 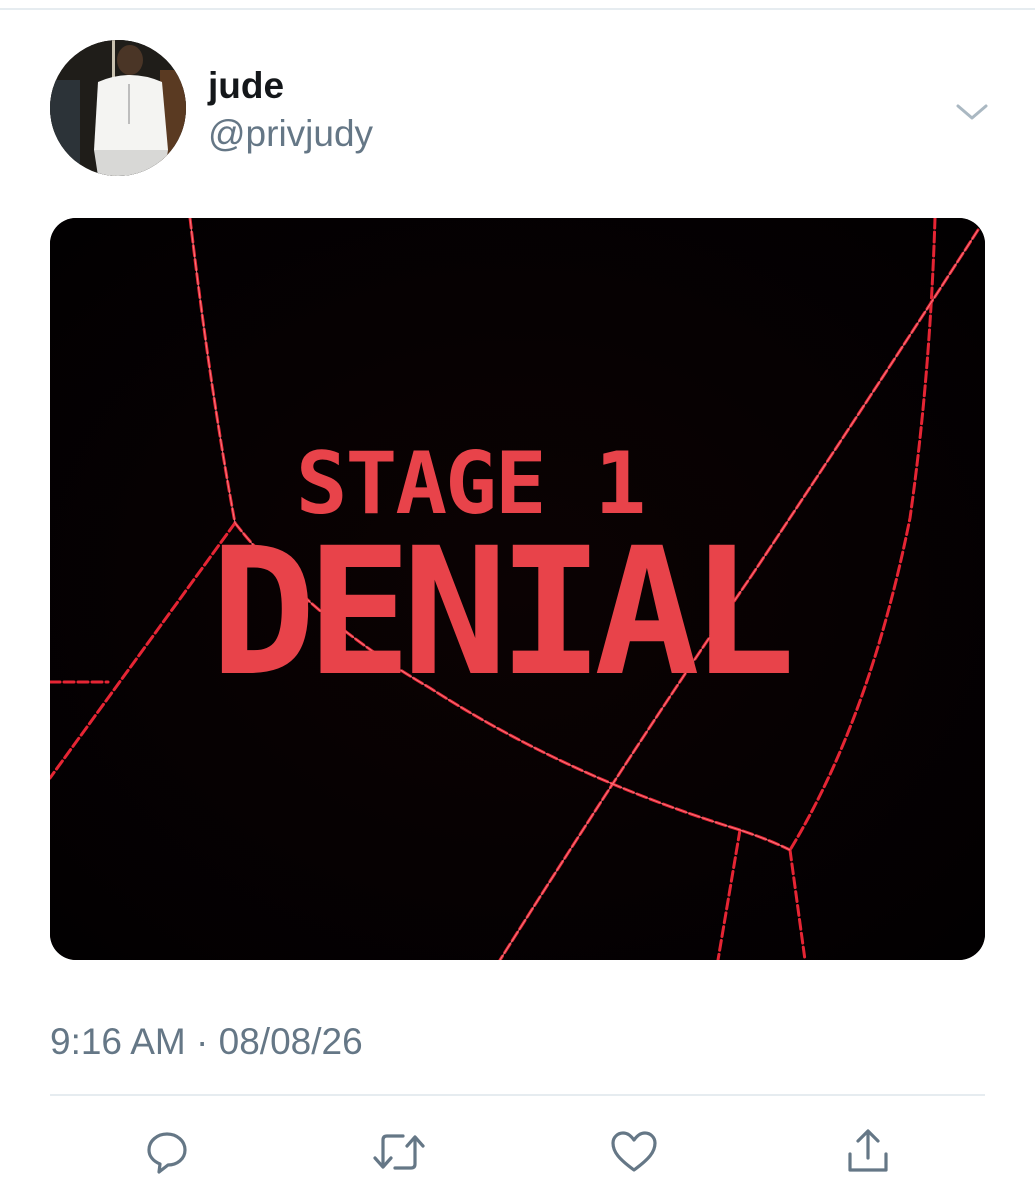 What do you see at coordinates (517, 9) in the screenshot?
I see `top-divider` at bounding box center [517, 9].